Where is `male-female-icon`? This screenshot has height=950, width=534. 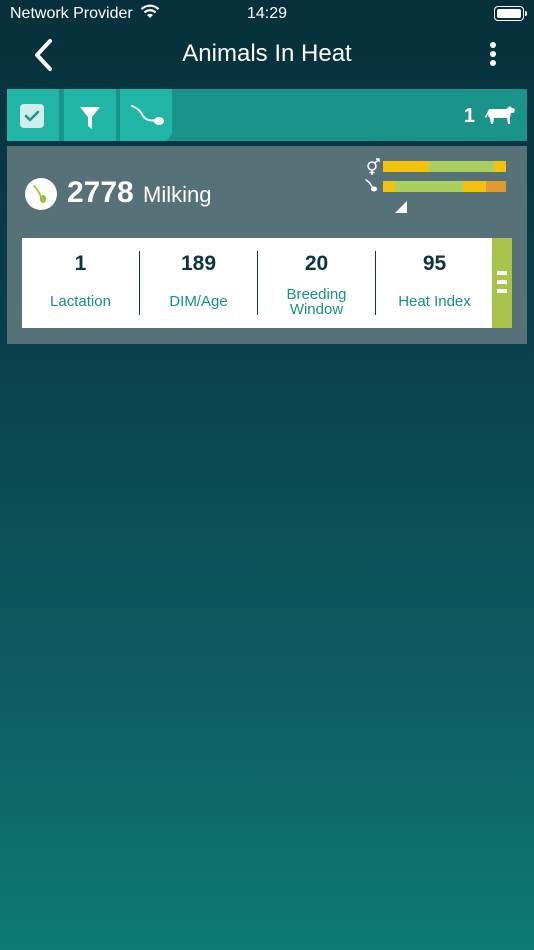 male-female-icon is located at coordinates (373, 166).